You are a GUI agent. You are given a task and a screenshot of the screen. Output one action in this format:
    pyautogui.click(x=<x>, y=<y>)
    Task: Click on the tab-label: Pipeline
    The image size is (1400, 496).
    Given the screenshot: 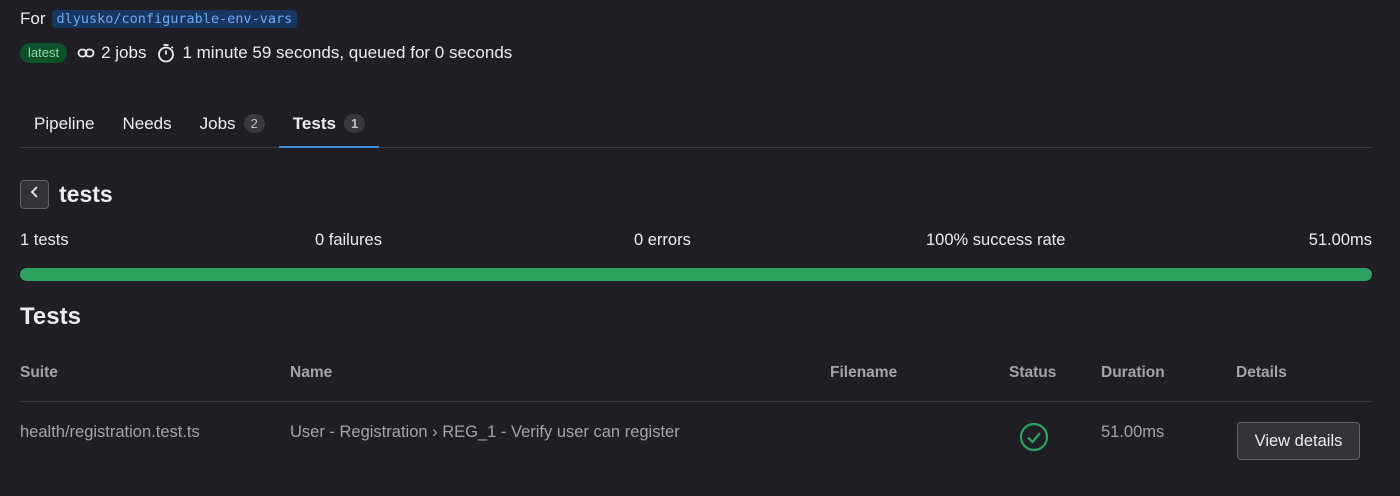 What is the action you would take?
    pyautogui.click(x=64, y=123)
    